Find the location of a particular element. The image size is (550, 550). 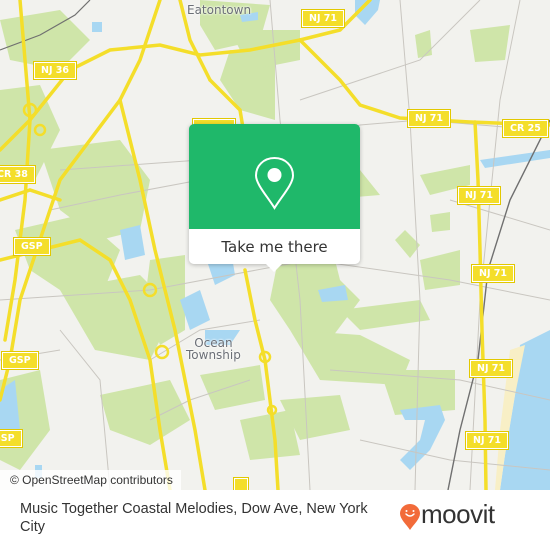

place-label-ocean-township: Ocean Township is located at coordinates (213, 349).